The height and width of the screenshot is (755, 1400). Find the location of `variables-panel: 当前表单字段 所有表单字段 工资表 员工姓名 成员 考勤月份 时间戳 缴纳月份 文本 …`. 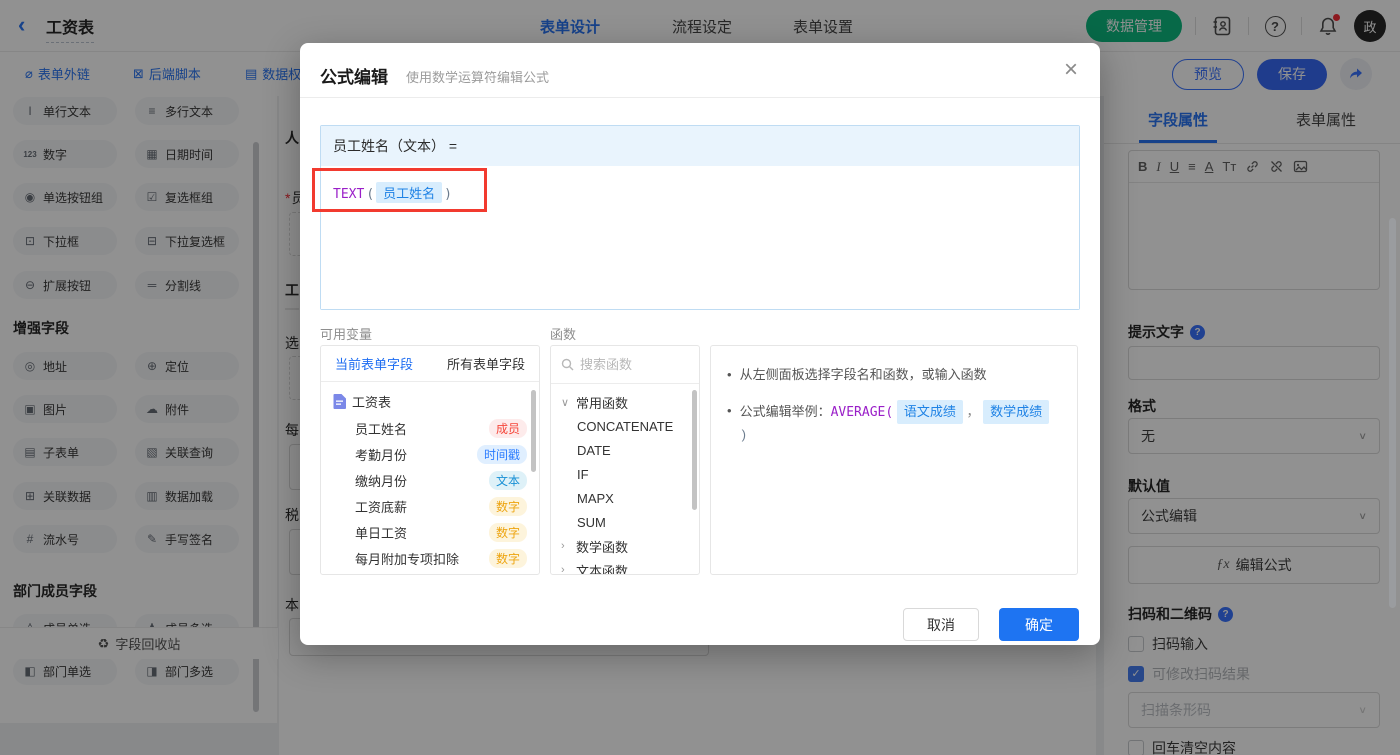

variables-panel: 当前表单字段 所有表单字段 工资表 员工姓名 成员 考勤月份 时间戳 缴纳月份 文本 … is located at coordinates (430, 460).